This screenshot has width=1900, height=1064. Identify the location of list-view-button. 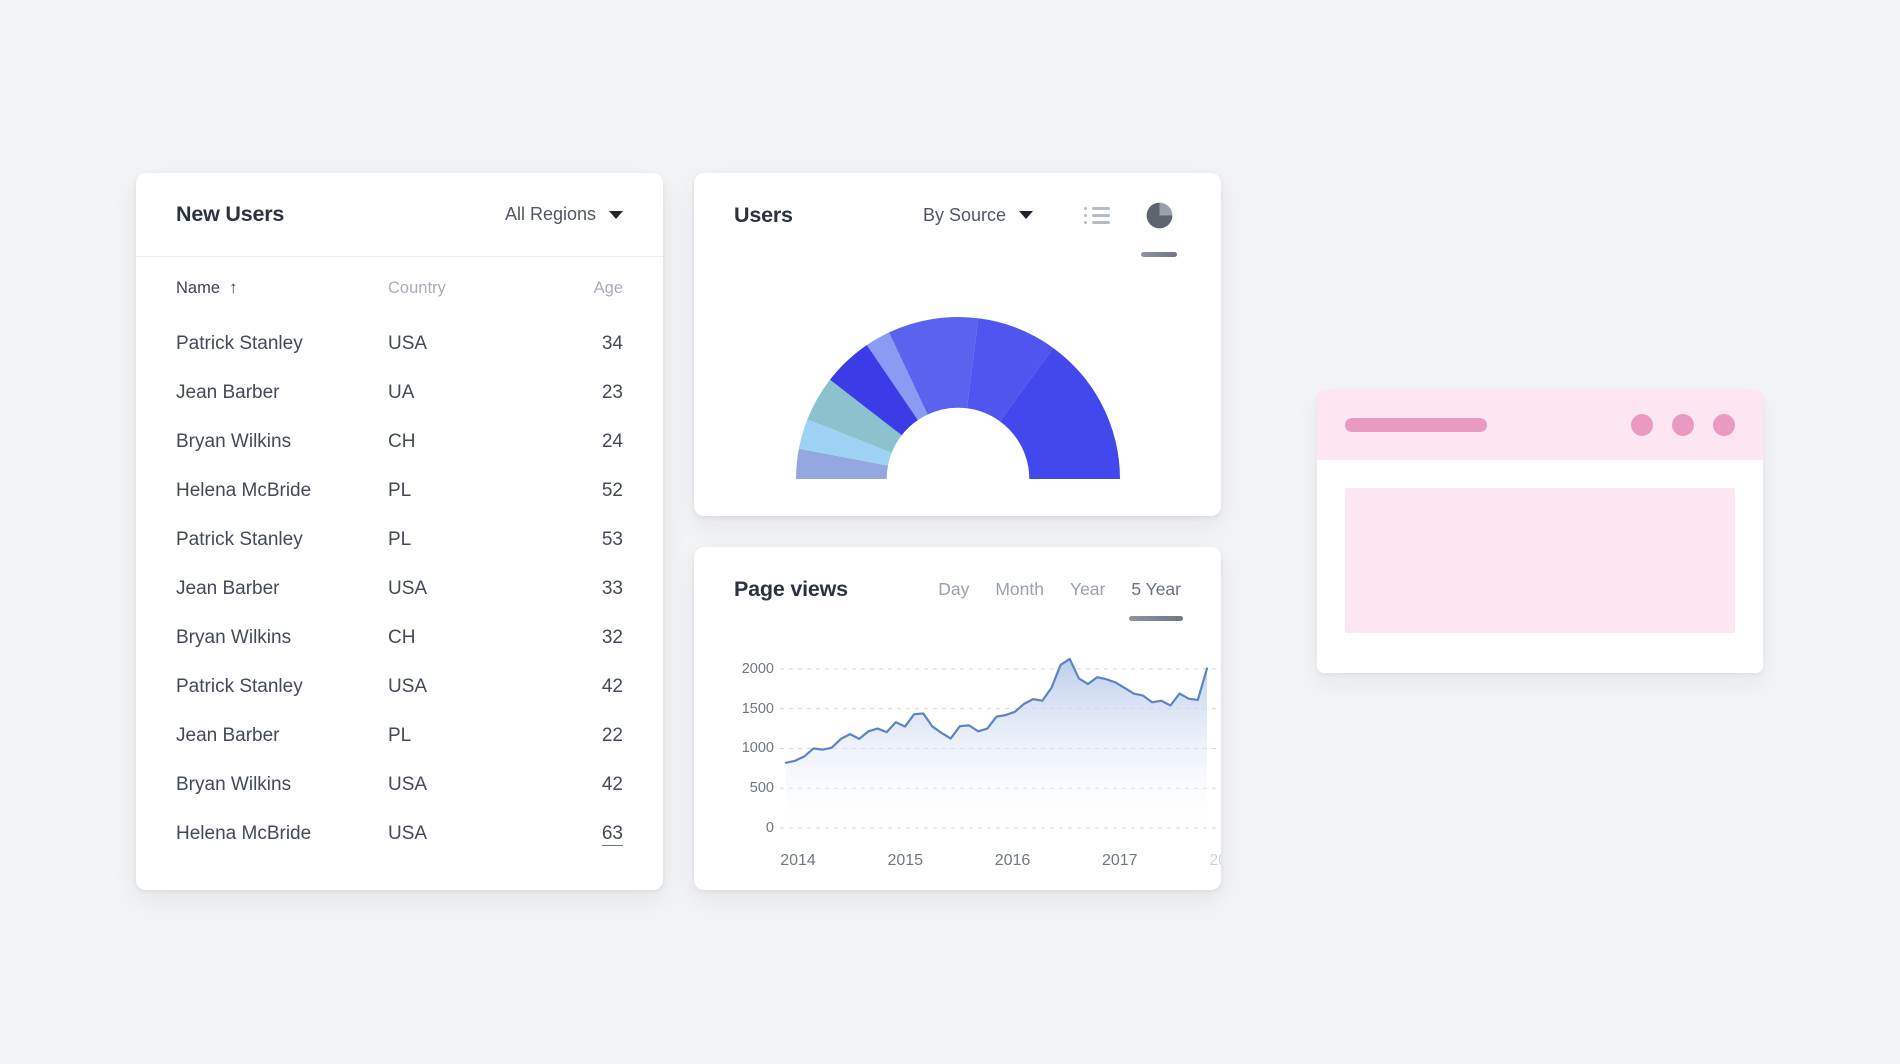
(1097, 215).